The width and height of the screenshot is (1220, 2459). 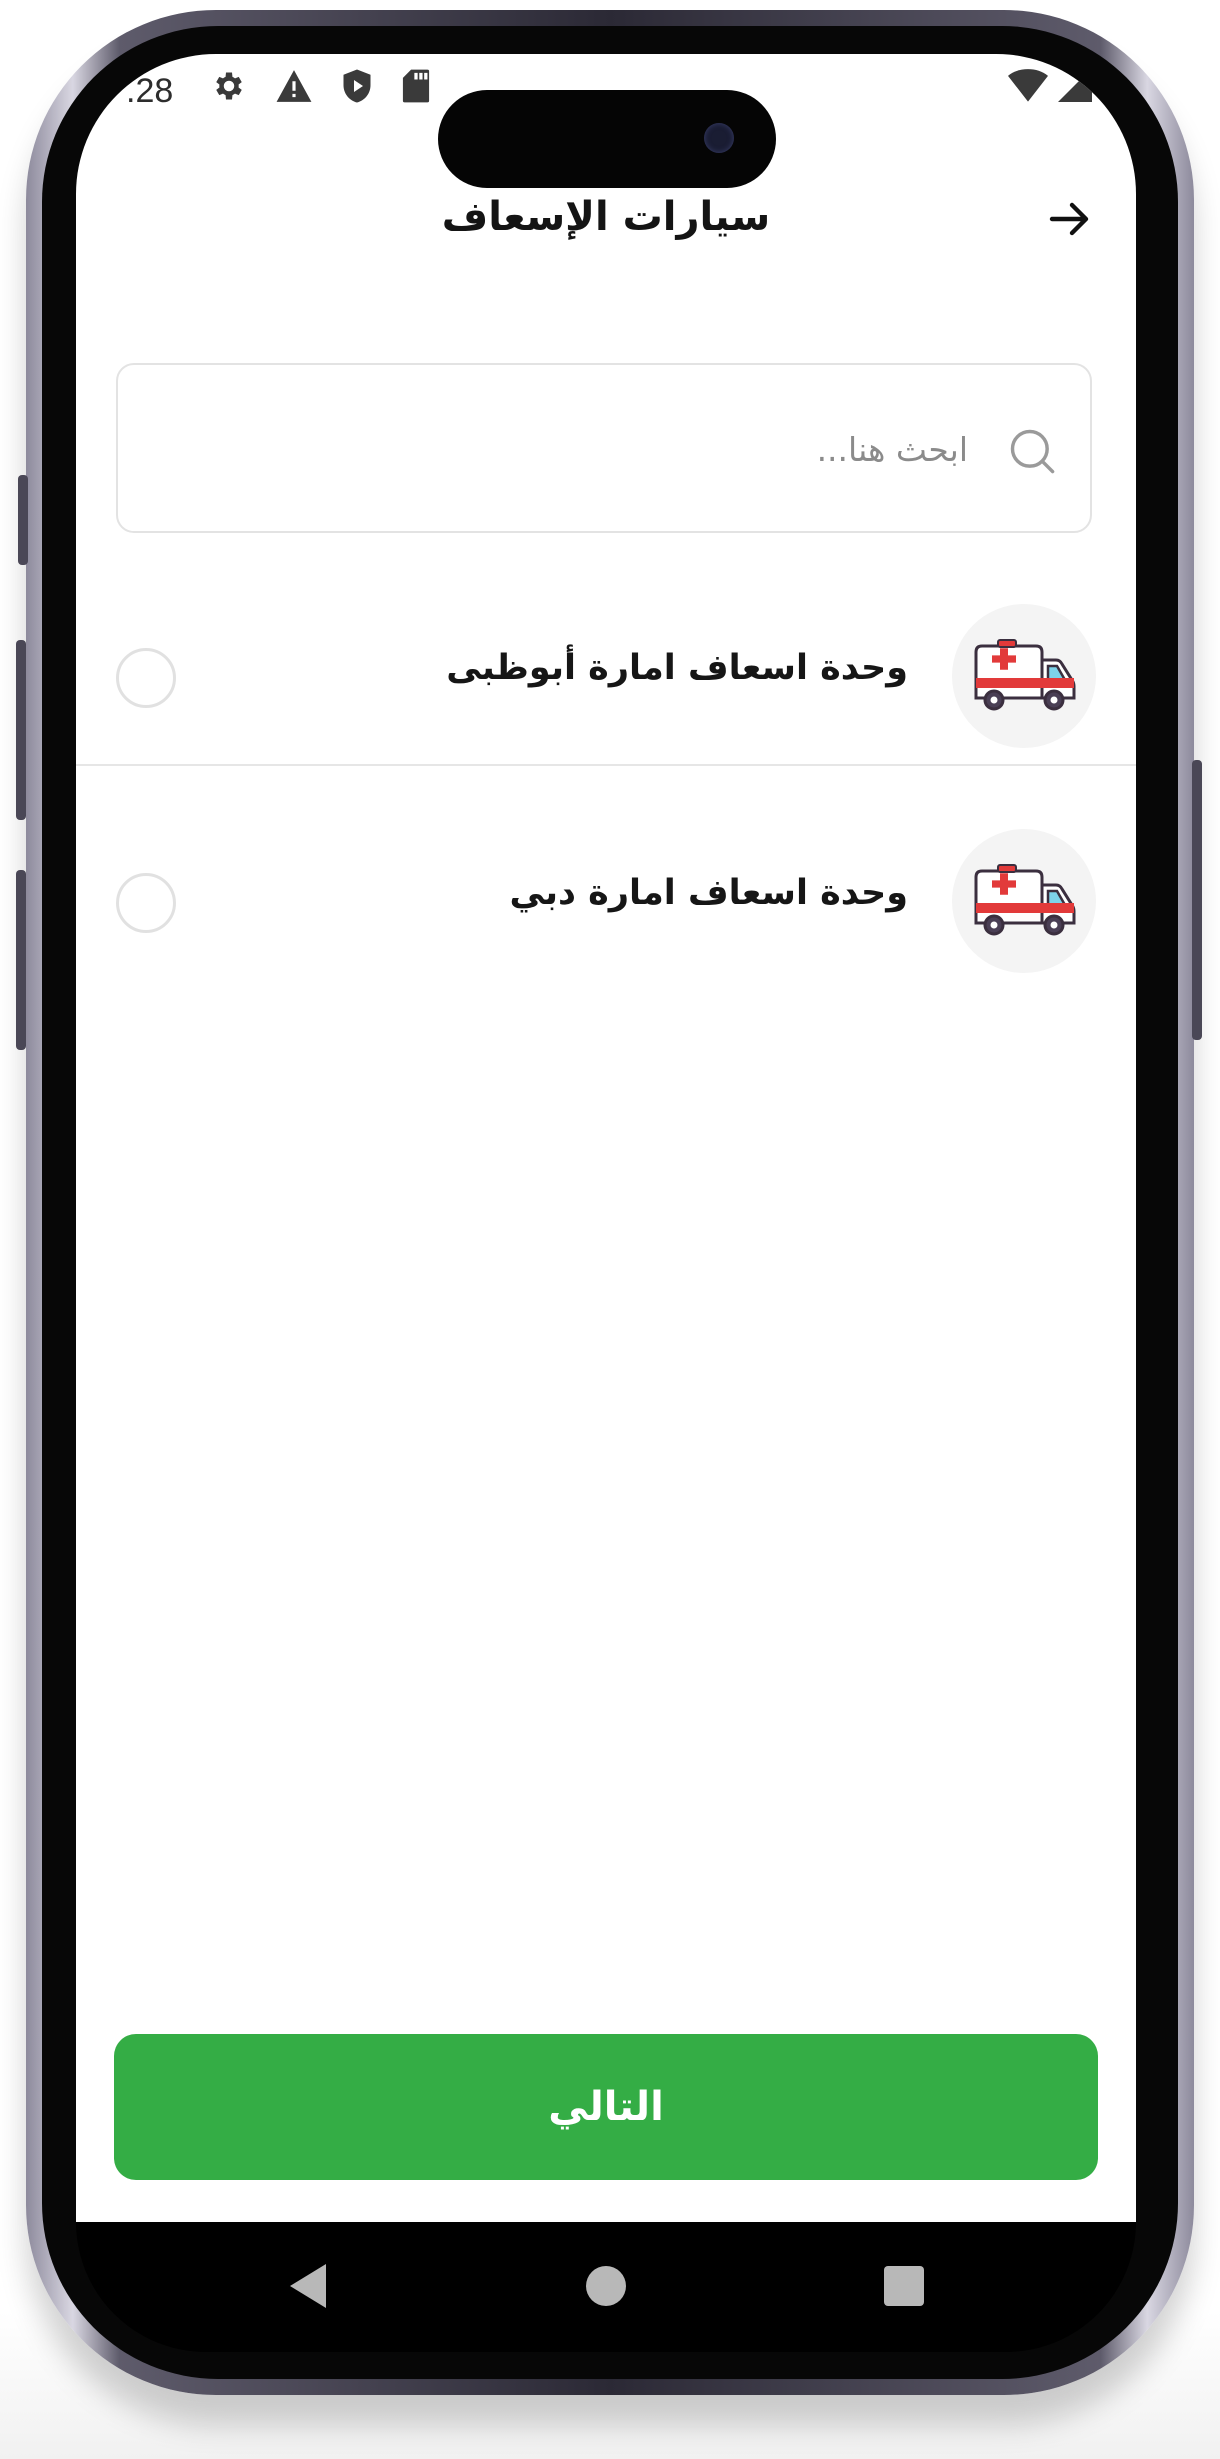 I want to click on page-title: سيارات الإسعاف, so click(x=606, y=217).